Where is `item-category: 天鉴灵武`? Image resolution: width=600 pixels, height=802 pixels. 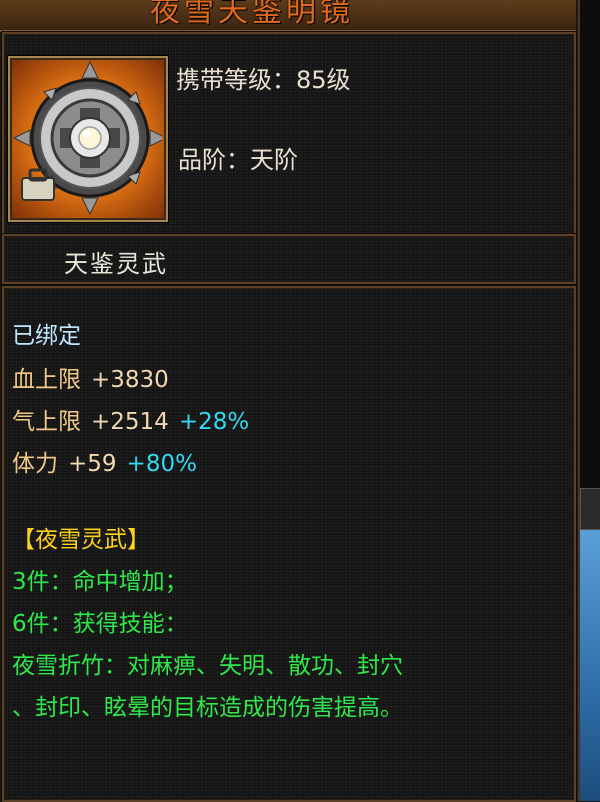
item-category: 天鉴灵武 is located at coordinates (116, 264).